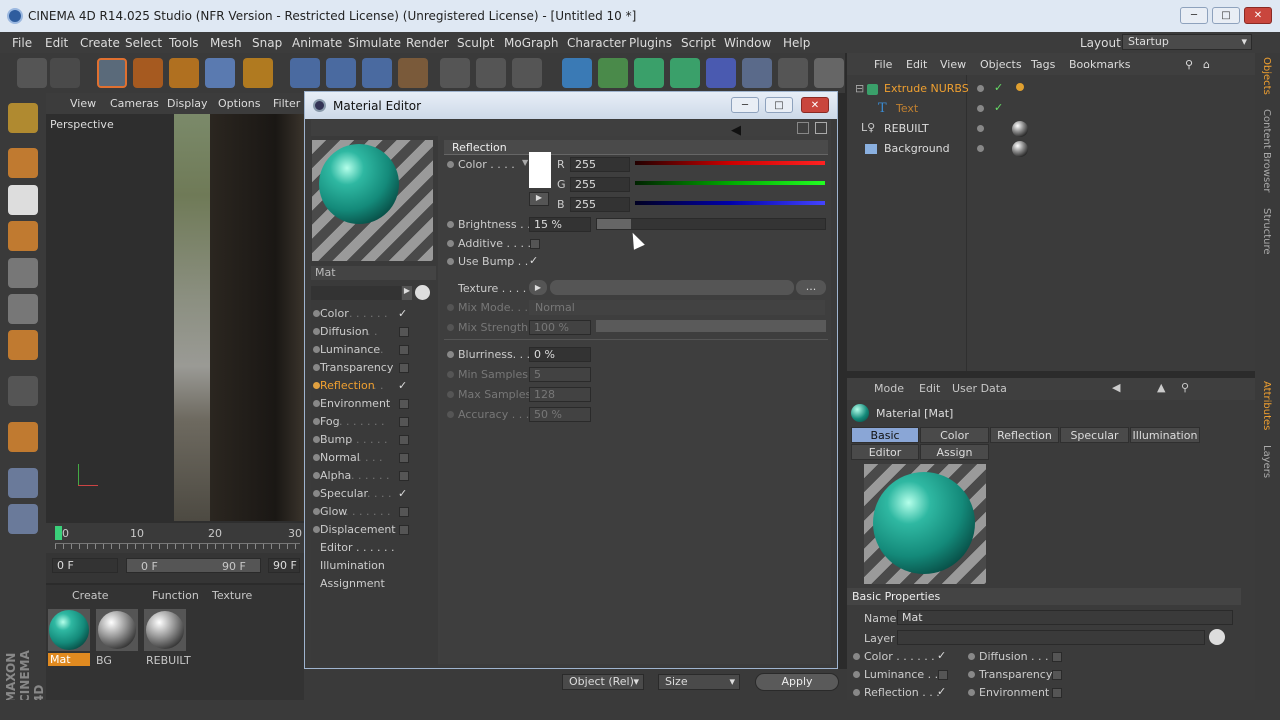  Describe the element at coordinates (23, 236) in the screenshot. I see `workplane-icon` at that location.